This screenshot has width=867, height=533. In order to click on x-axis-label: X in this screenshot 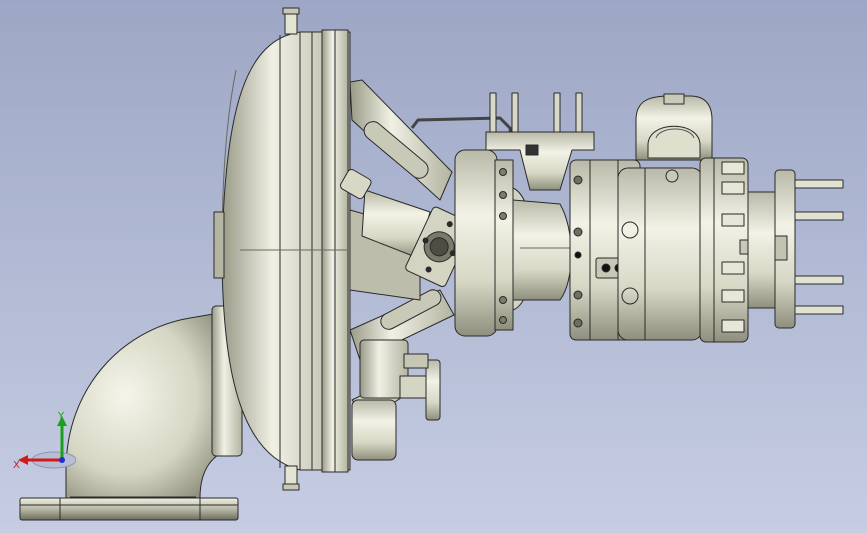, I will do `click(16, 465)`.